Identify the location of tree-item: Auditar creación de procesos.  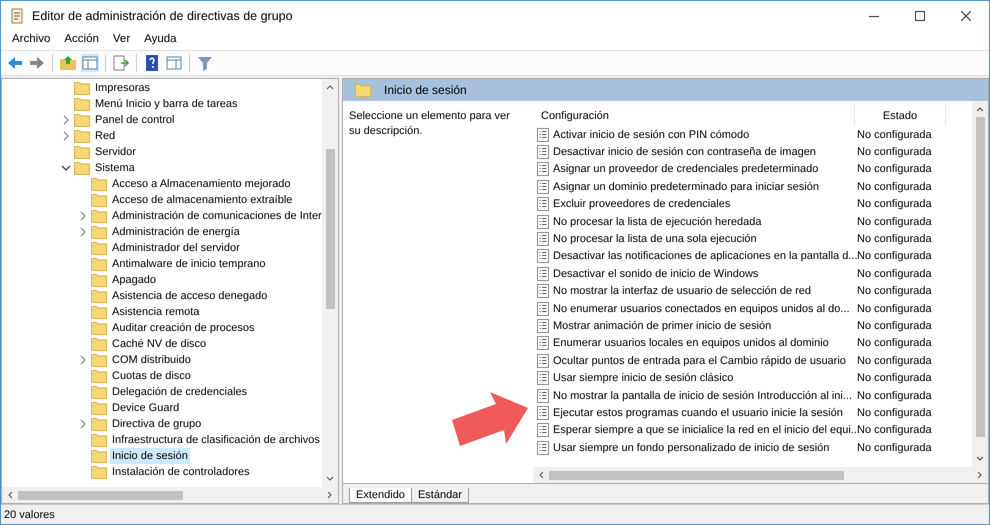
(183, 328).